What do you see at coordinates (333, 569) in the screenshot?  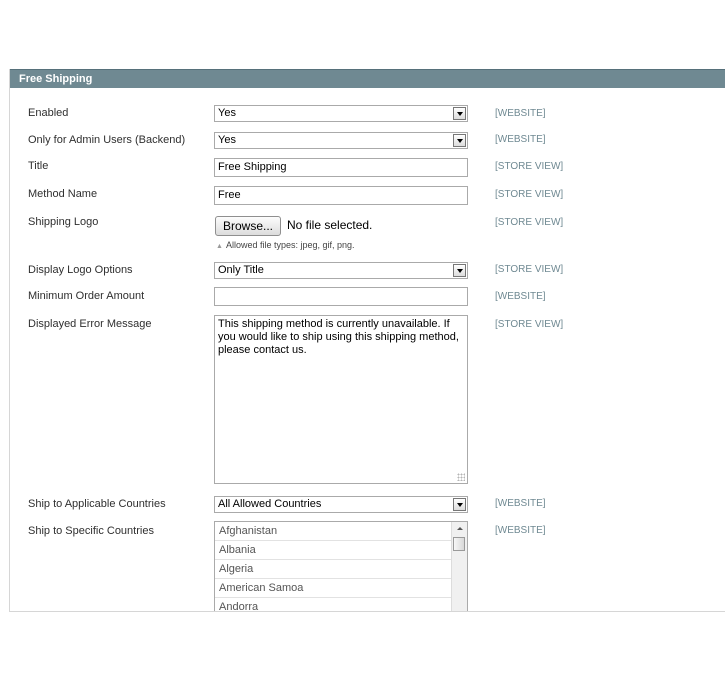 I see `country-option: Algeria` at bounding box center [333, 569].